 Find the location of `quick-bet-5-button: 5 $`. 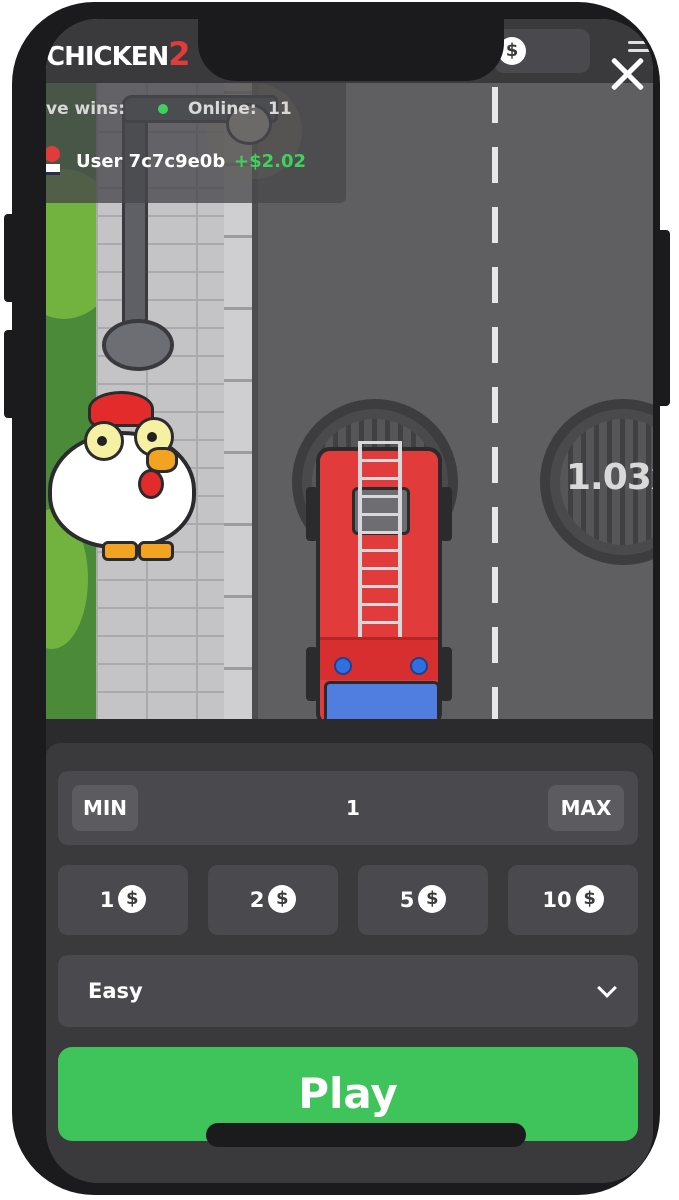

quick-bet-5-button: 5 $ is located at coordinates (423, 900).